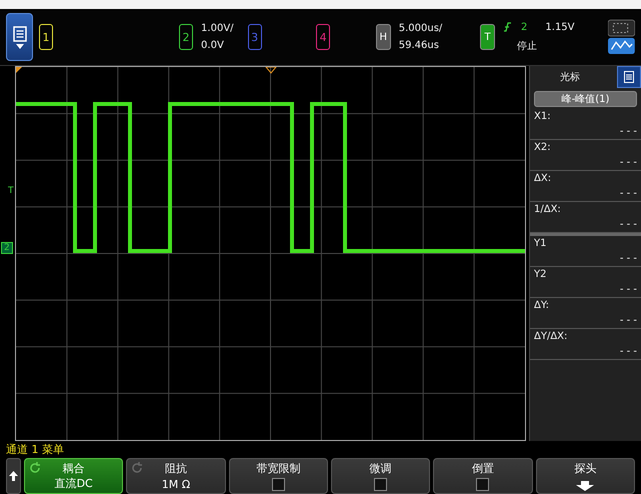  Describe the element at coordinates (560, 27) in the screenshot. I see `trigger-level: 1.15V` at that location.